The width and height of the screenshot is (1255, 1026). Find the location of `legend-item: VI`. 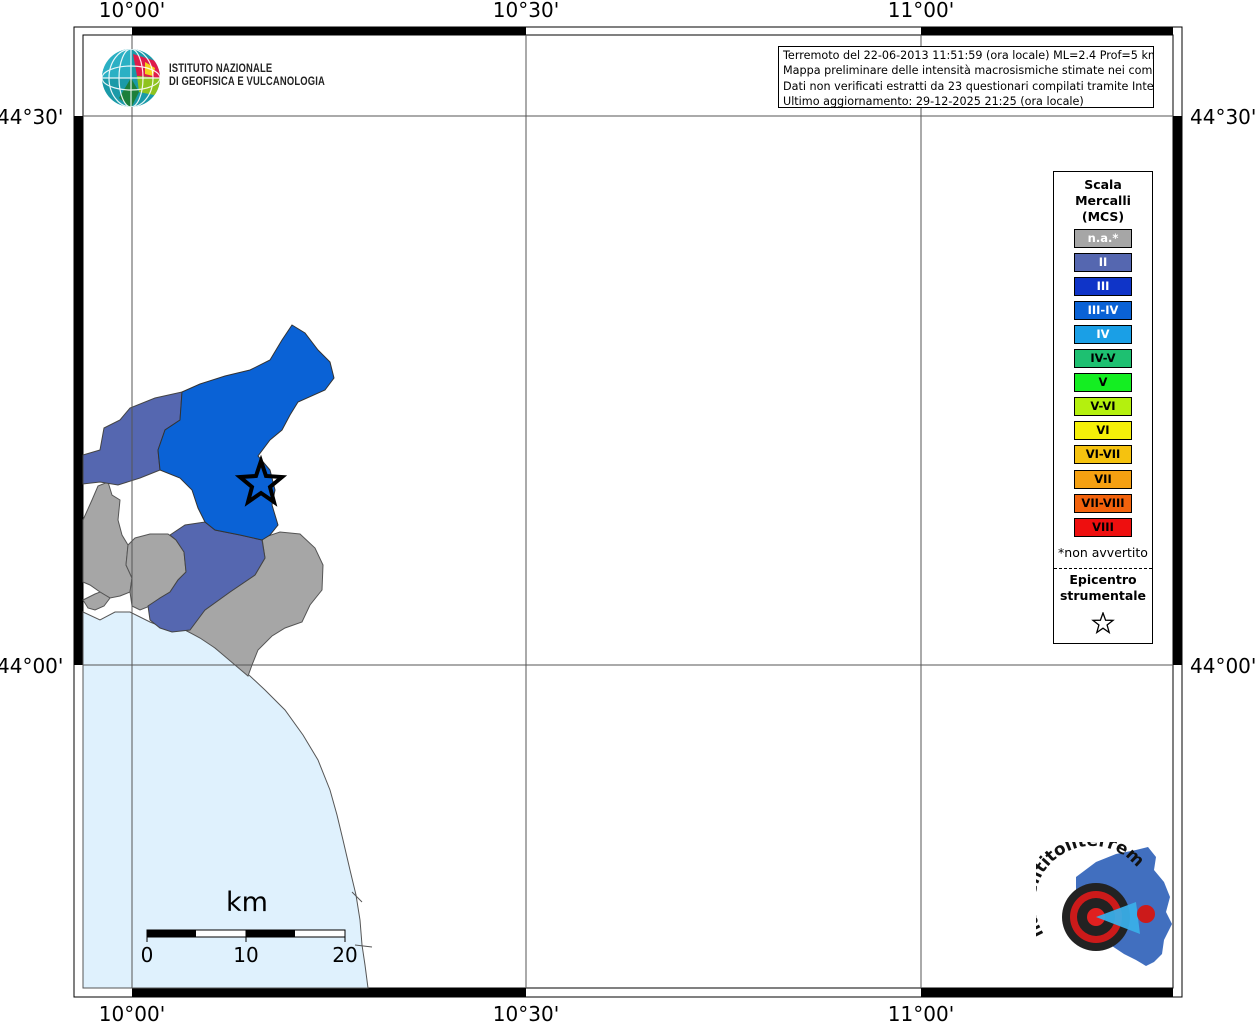

legend-item: VI is located at coordinates (1103, 431).